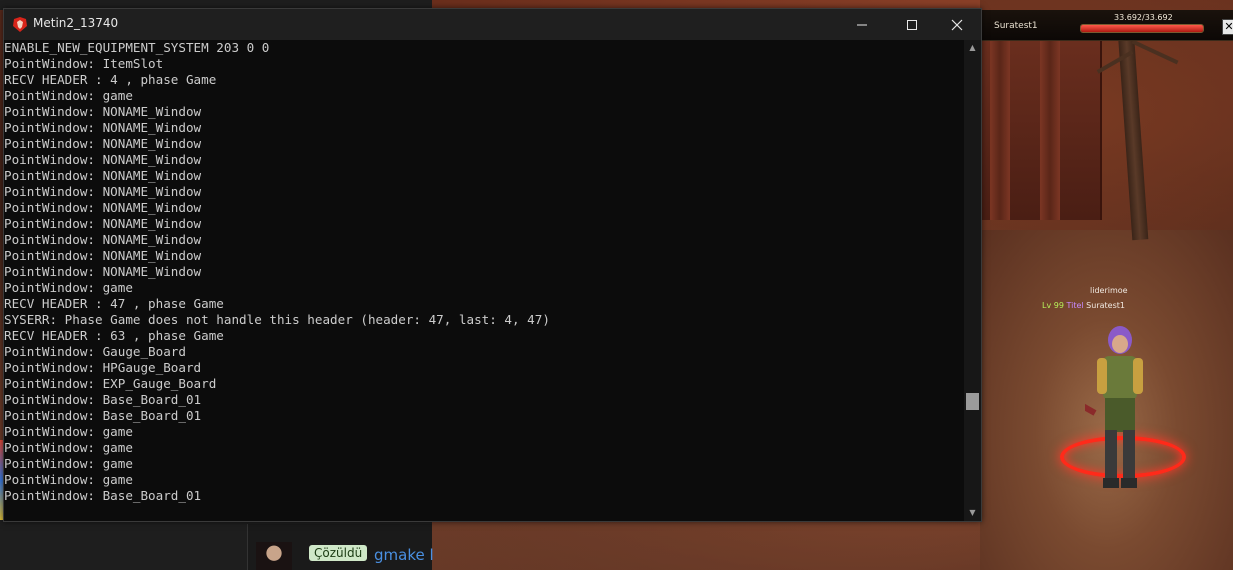  Describe the element at coordinates (1143, 17) in the screenshot. I see `target-hp-text: 33.692/33.692` at that location.